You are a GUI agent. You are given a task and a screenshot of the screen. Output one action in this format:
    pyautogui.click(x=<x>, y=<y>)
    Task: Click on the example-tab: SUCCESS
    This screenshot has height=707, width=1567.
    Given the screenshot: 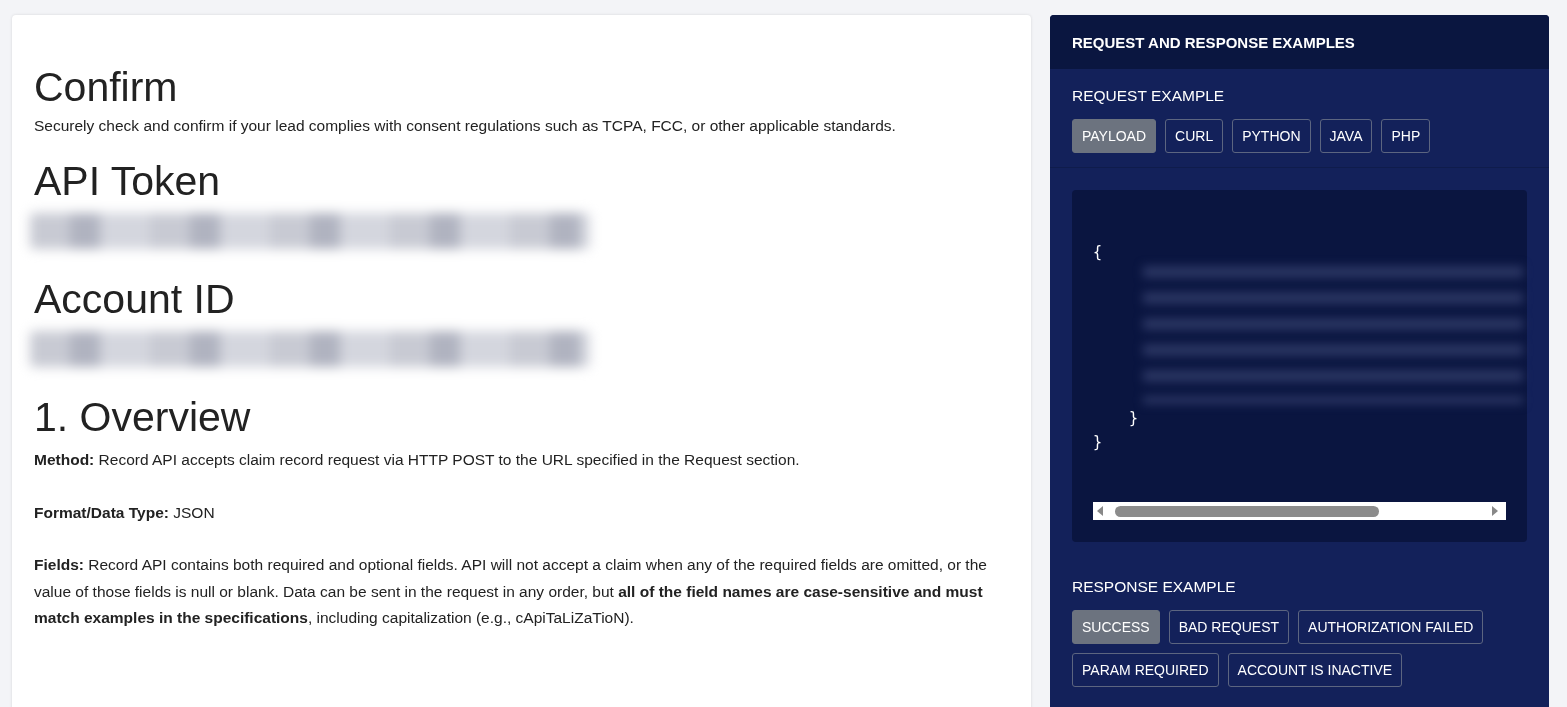 What is the action you would take?
    pyautogui.click(x=1116, y=627)
    